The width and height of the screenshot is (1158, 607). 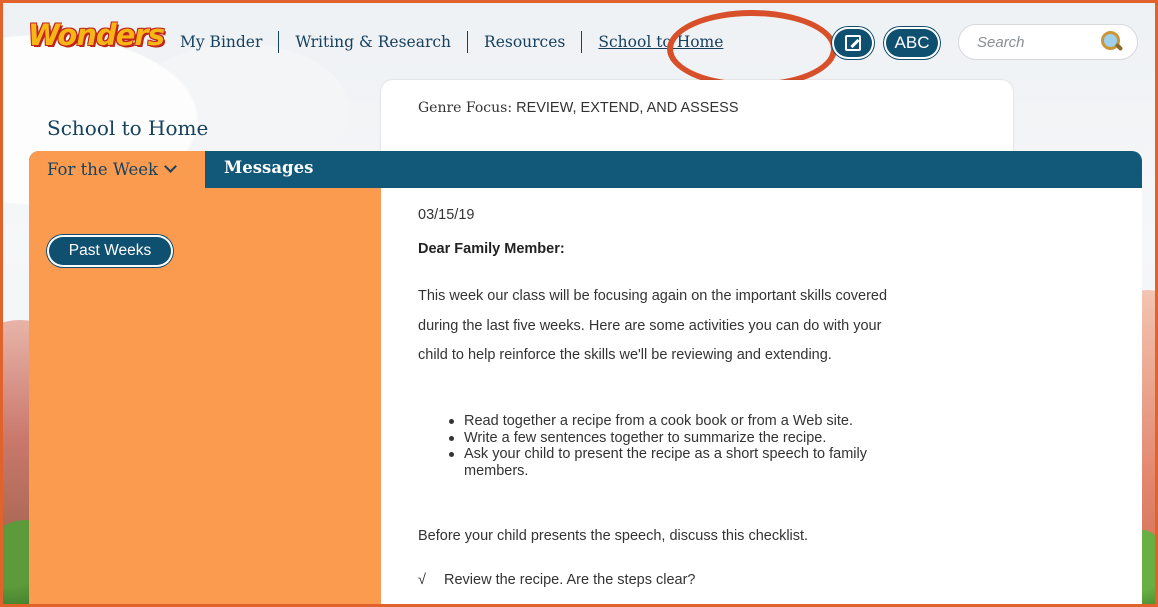 I want to click on page-title: School to Home, so click(x=128, y=128).